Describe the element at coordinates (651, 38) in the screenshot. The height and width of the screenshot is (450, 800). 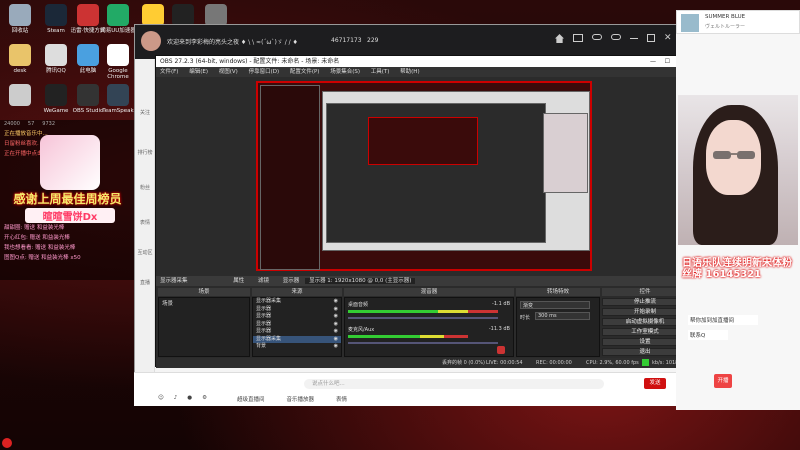
I see `maximize-icon` at that location.